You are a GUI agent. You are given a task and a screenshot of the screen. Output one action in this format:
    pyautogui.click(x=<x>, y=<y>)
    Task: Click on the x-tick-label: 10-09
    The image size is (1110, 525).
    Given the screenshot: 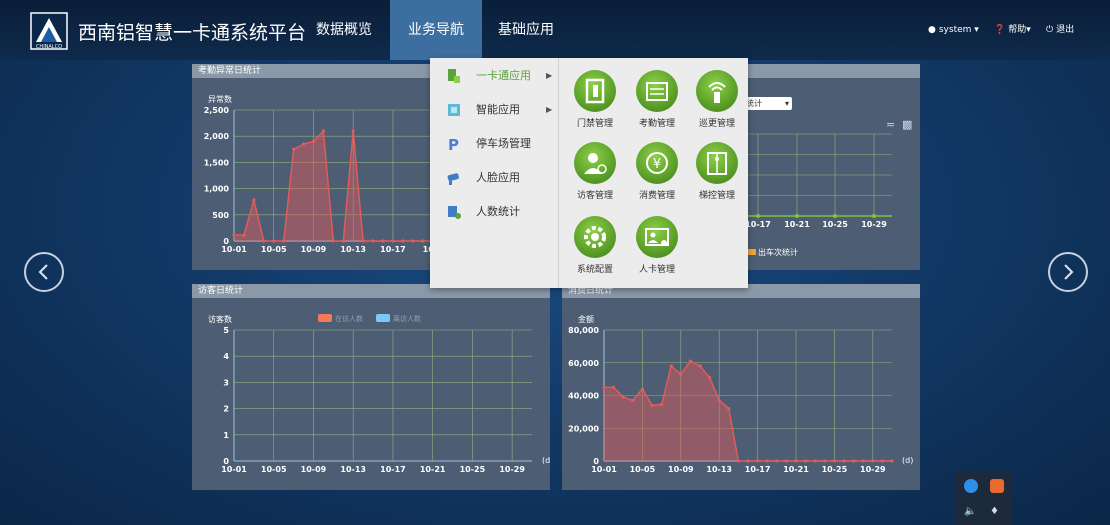 What is the action you would take?
    pyautogui.click(x=314, y=469)
    